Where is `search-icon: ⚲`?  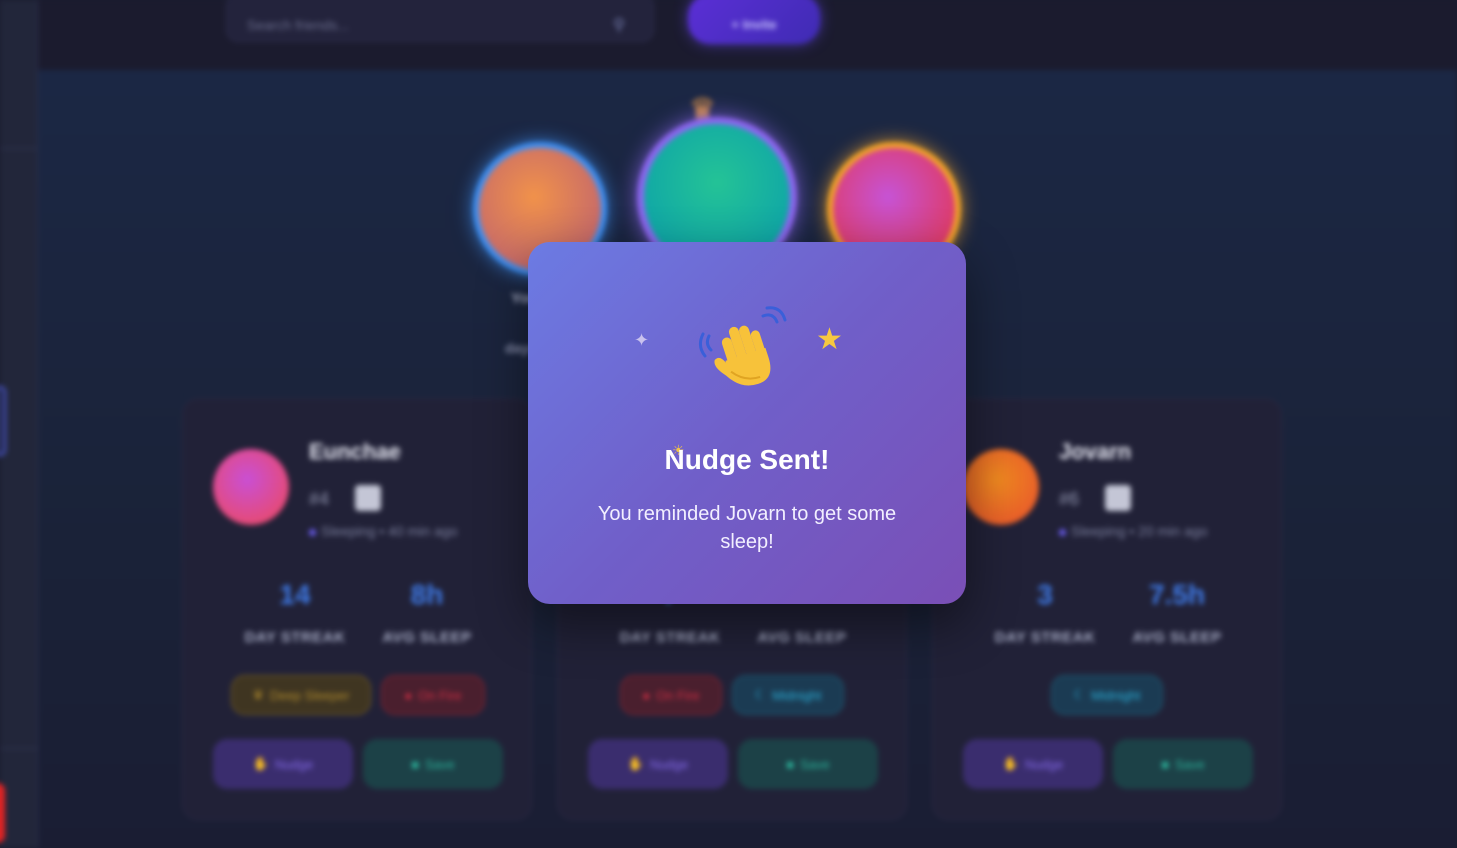
search-icon: ⚲ is located at coordinates (619, 25).